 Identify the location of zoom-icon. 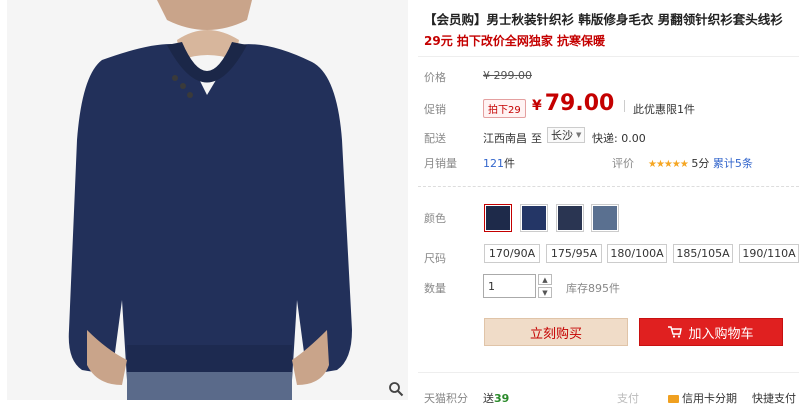
(396, 389).